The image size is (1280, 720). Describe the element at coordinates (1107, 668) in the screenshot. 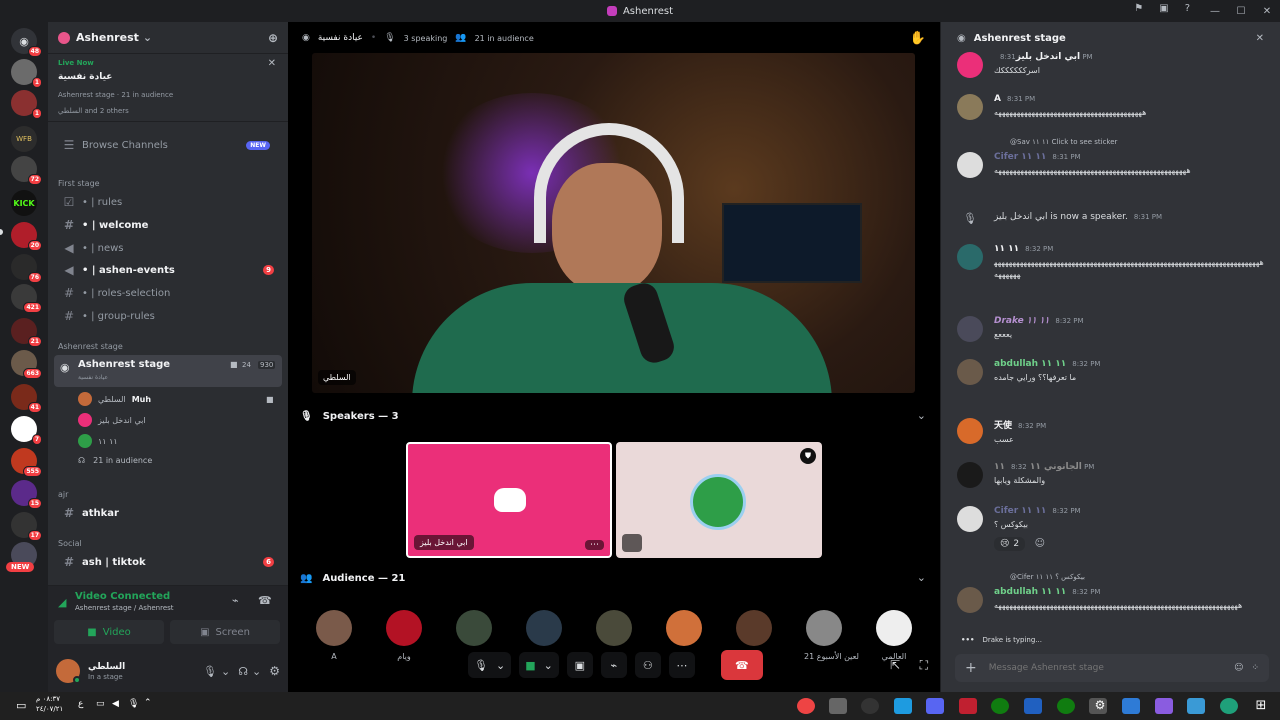

I see `message-input` at that location.